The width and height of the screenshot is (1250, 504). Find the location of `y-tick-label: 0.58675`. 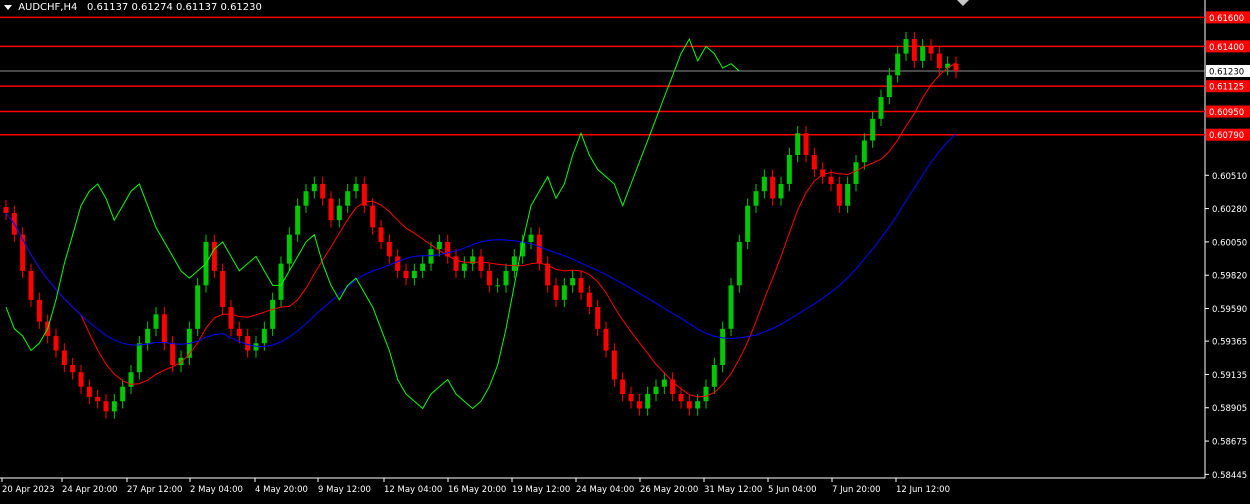

y-tick-label: 0.58675 is located at coordinates (1229, 443).